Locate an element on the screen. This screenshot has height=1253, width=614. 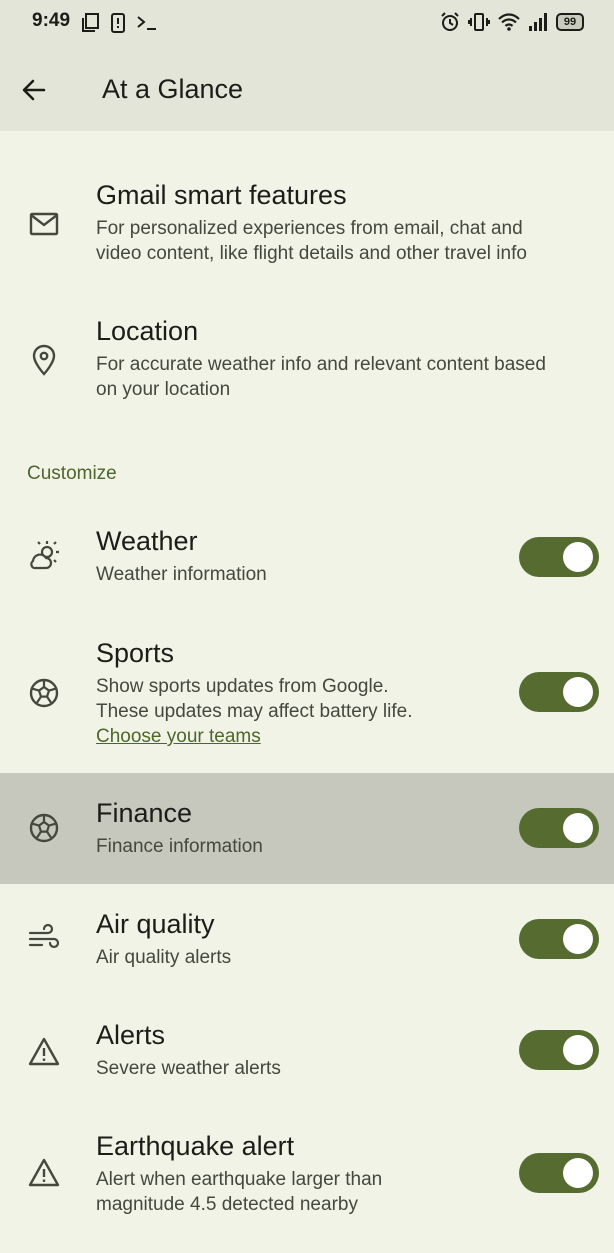
item-title: Earthquake alert is located at coordinates (195, 1146).